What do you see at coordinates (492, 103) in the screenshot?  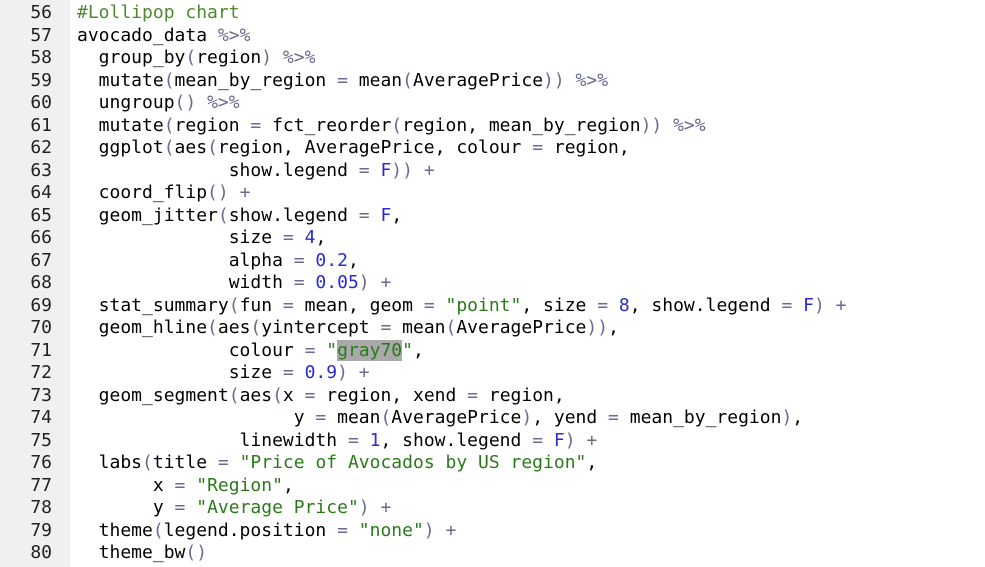 I see `code-line: 60 ungroup() %>%` at bounding box center [492, 103].